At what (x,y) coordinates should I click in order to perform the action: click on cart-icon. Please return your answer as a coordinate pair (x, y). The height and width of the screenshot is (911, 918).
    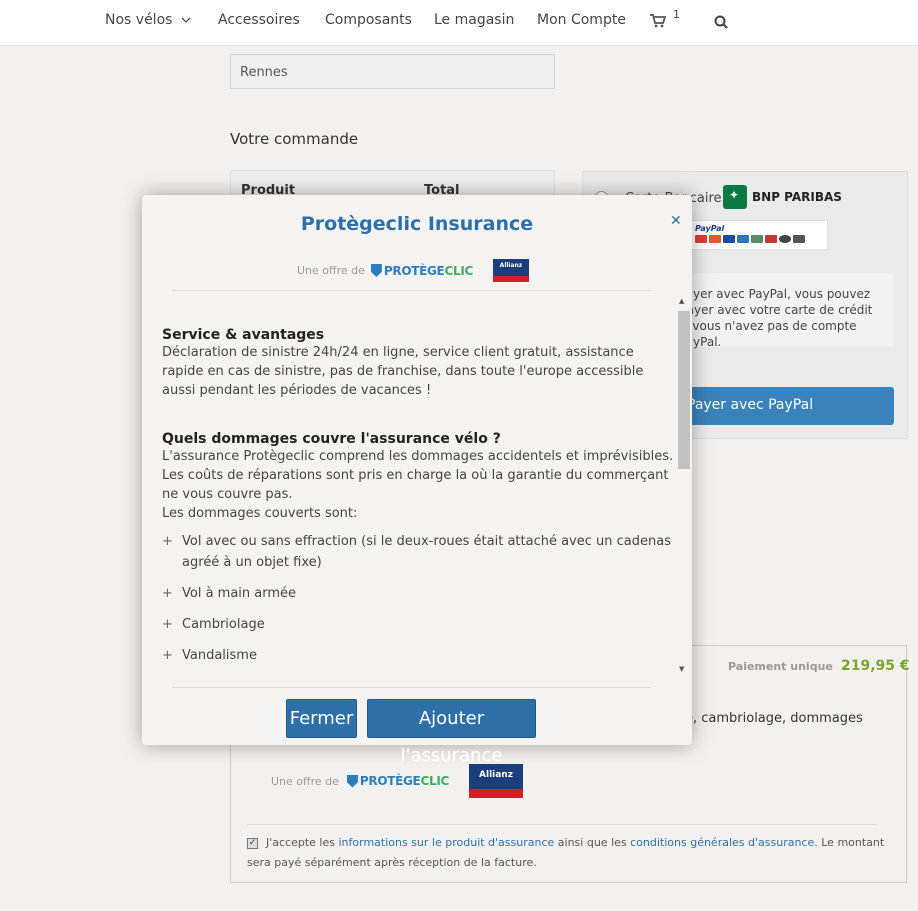
    Looking at the image, I should click on (658, 21).